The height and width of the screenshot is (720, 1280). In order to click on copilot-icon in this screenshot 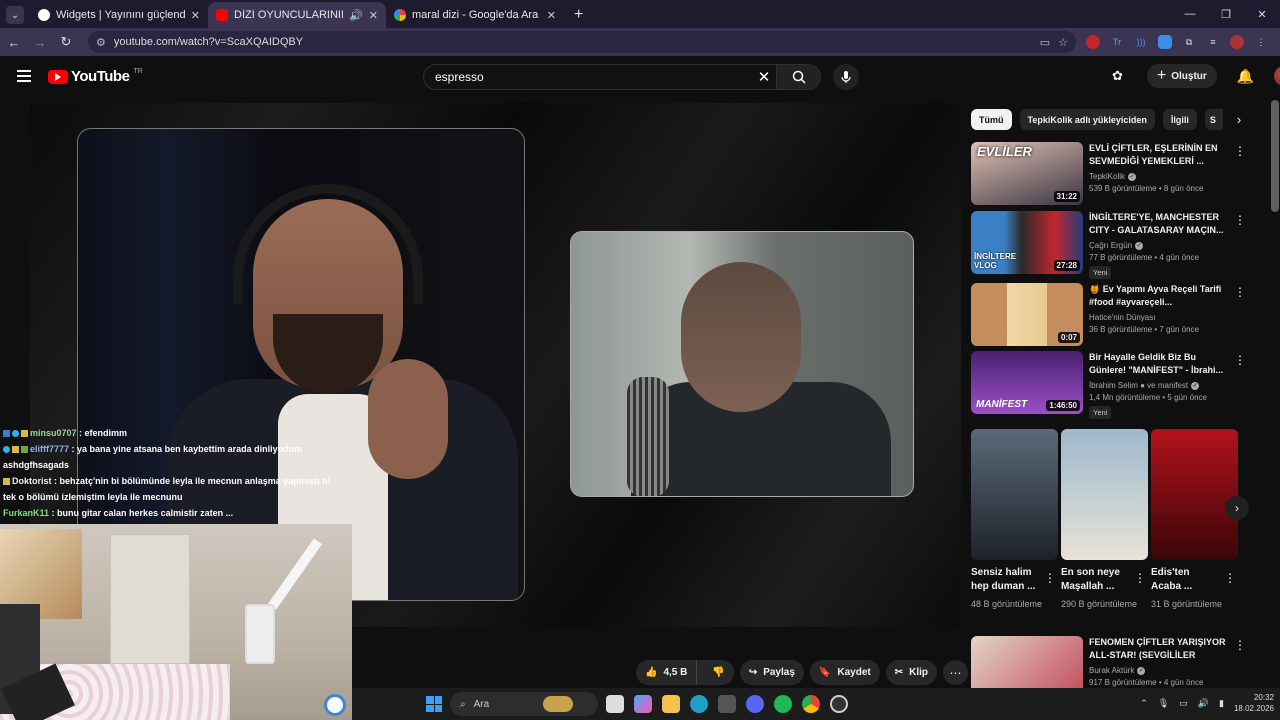, I will do `click(643, 704)`.